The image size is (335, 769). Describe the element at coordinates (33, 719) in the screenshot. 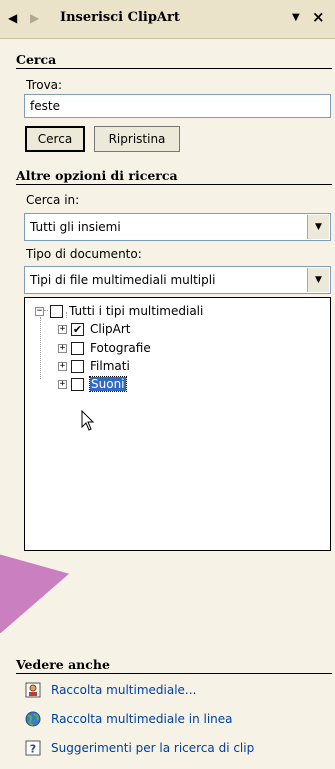

I see `globe-icon` at that location.